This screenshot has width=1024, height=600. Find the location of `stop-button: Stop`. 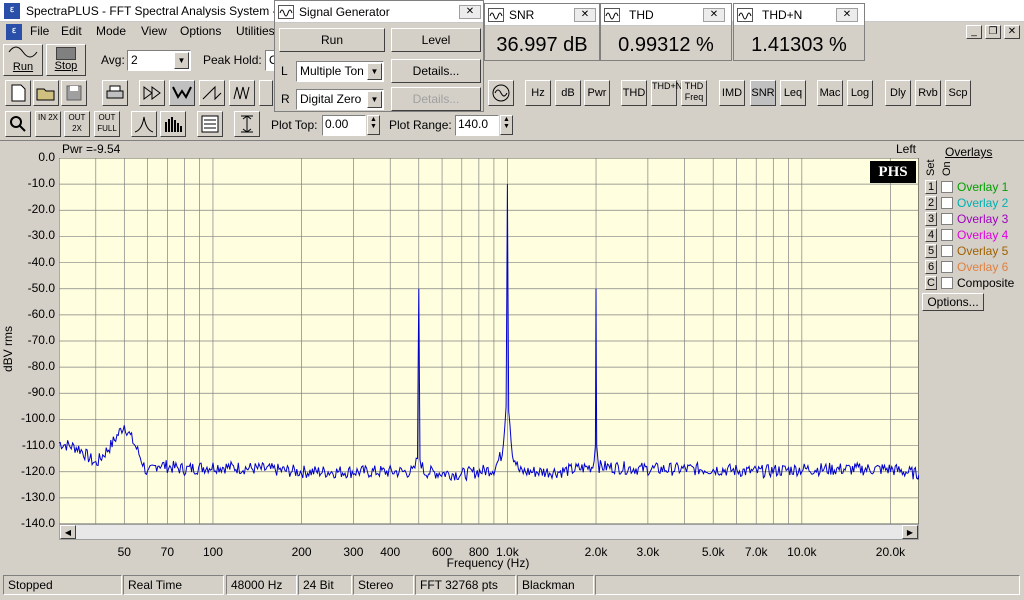

stop-button: Stop is located at coordinates (66, 60).